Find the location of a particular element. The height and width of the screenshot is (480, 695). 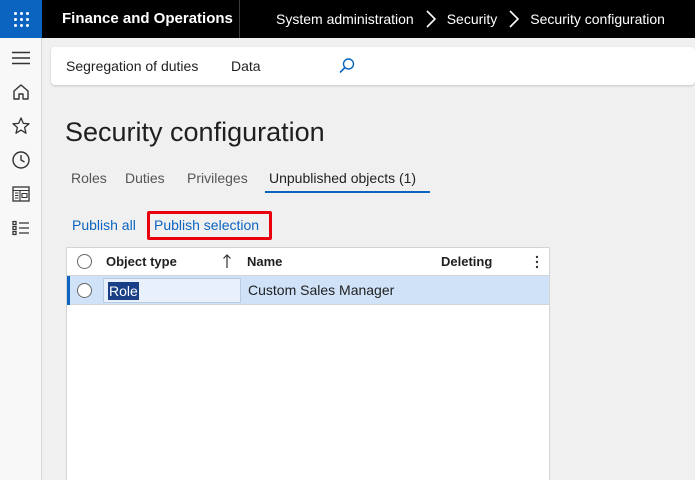

more-options-icon is located at coordinates (537, 262).